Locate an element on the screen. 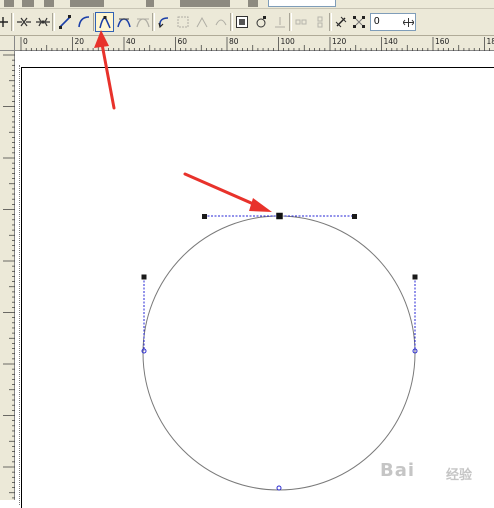 The height and width of the screenshot is (508, 494). symmetrical-node-icon is located at coordinates (143, 22).